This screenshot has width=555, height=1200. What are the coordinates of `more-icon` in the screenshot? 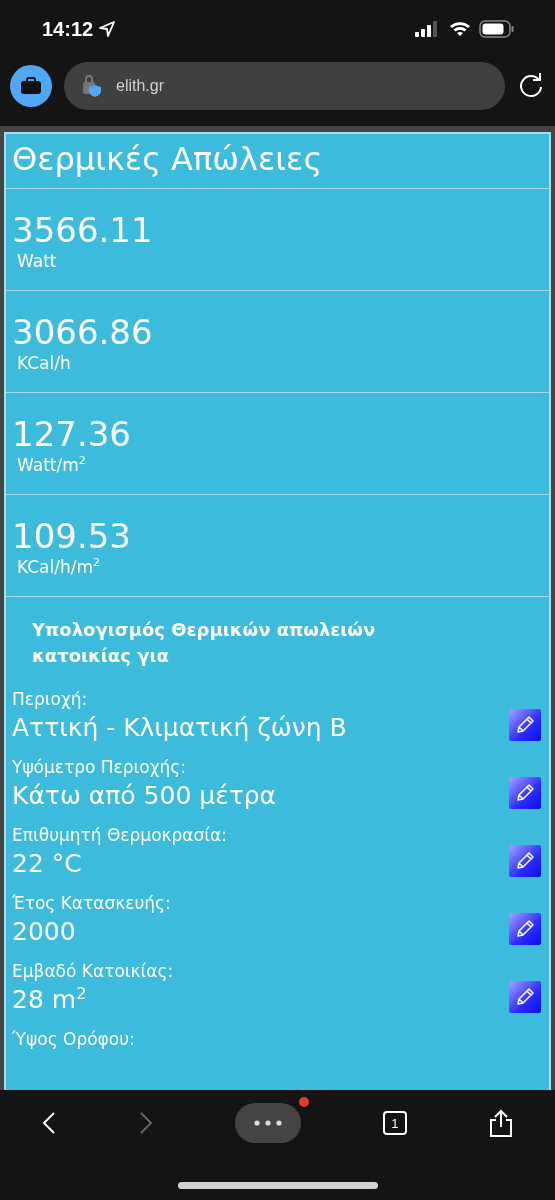 It's located at (268, 1123).